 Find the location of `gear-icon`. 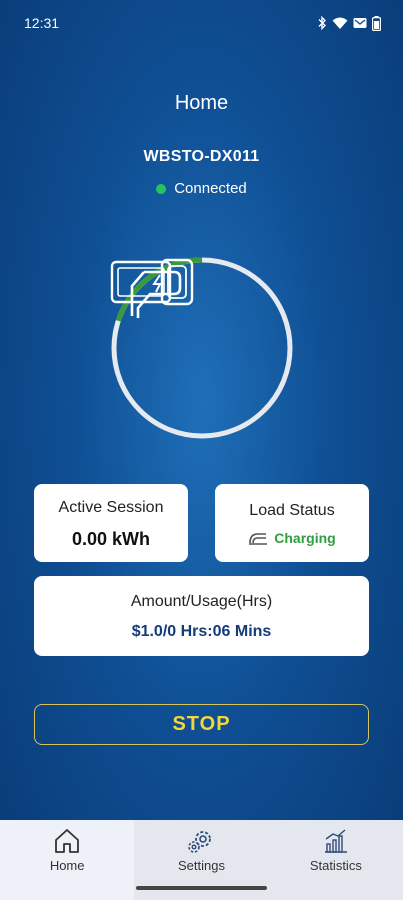

gear-icon is located at coordinates (200, 842).